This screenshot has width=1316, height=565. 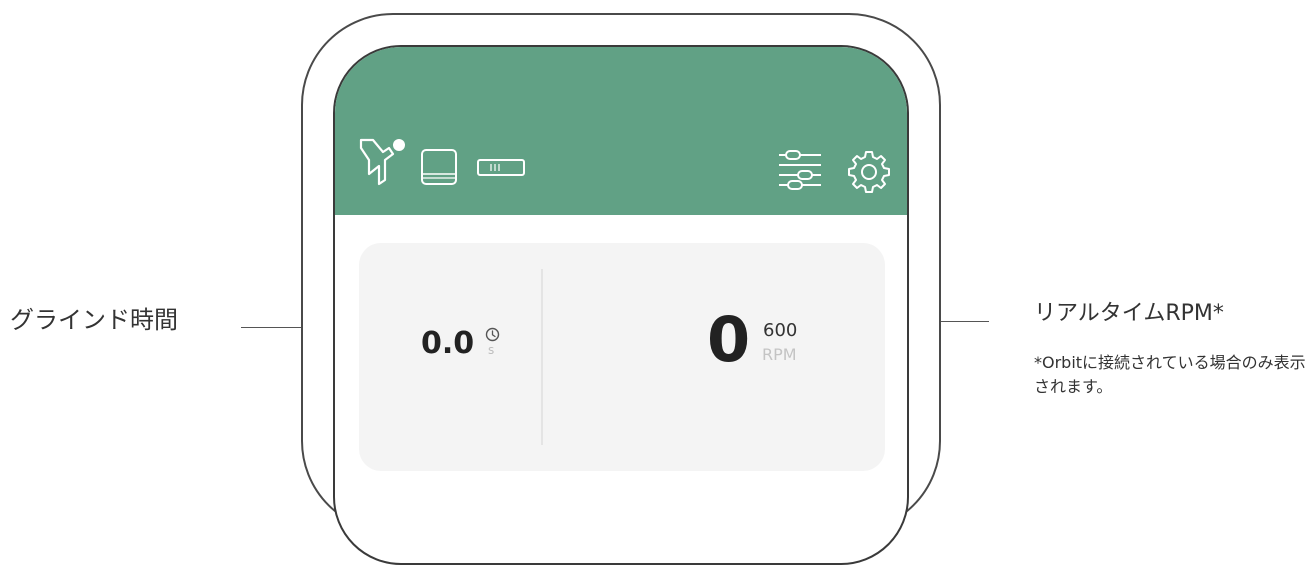 What do you see at coordinates (800, 173) in the screenshot?
I see `sliders-icon` at bounding box center [800, 173].